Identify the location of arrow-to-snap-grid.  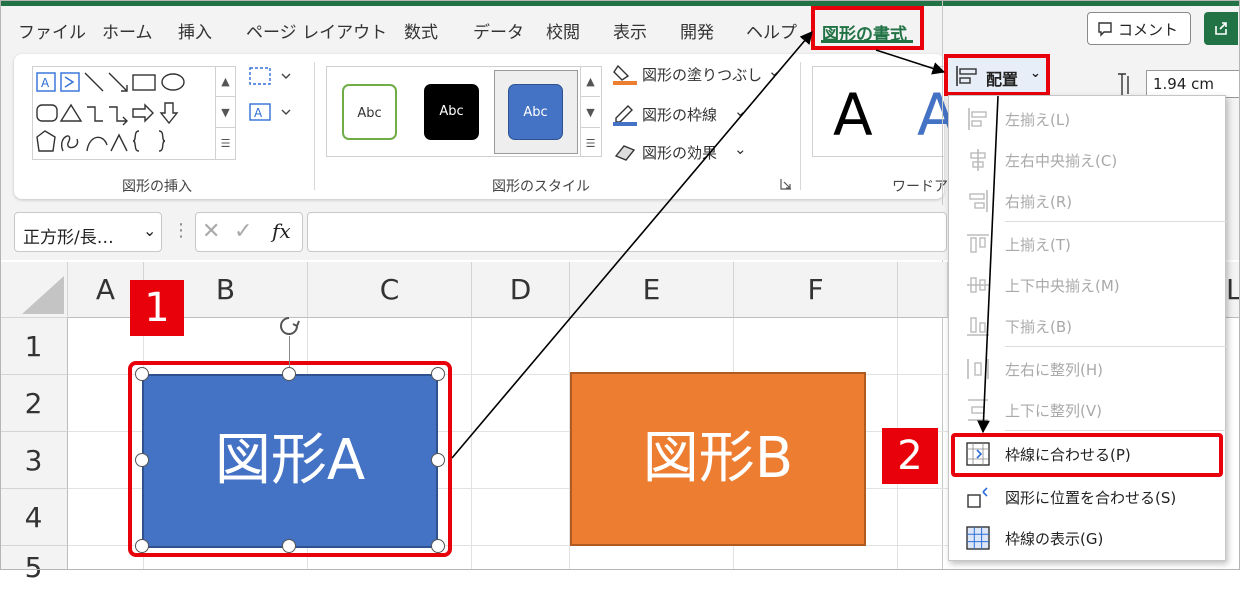
(988, 264).